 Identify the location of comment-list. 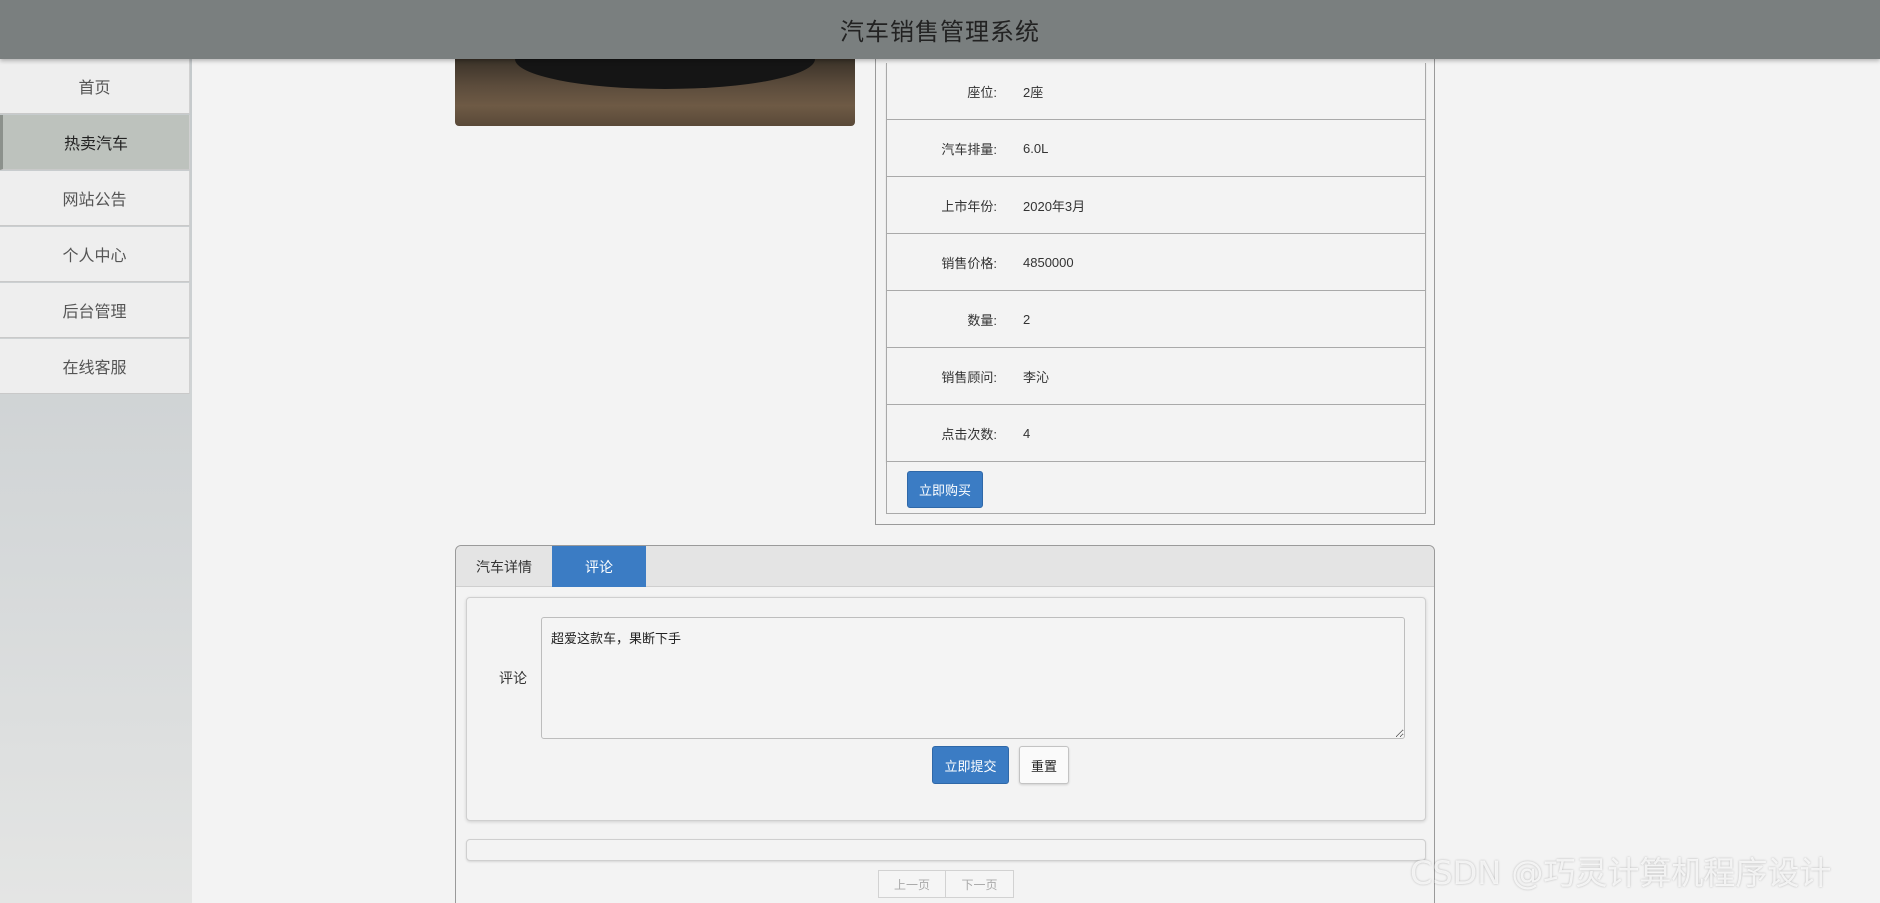
(946, 850).